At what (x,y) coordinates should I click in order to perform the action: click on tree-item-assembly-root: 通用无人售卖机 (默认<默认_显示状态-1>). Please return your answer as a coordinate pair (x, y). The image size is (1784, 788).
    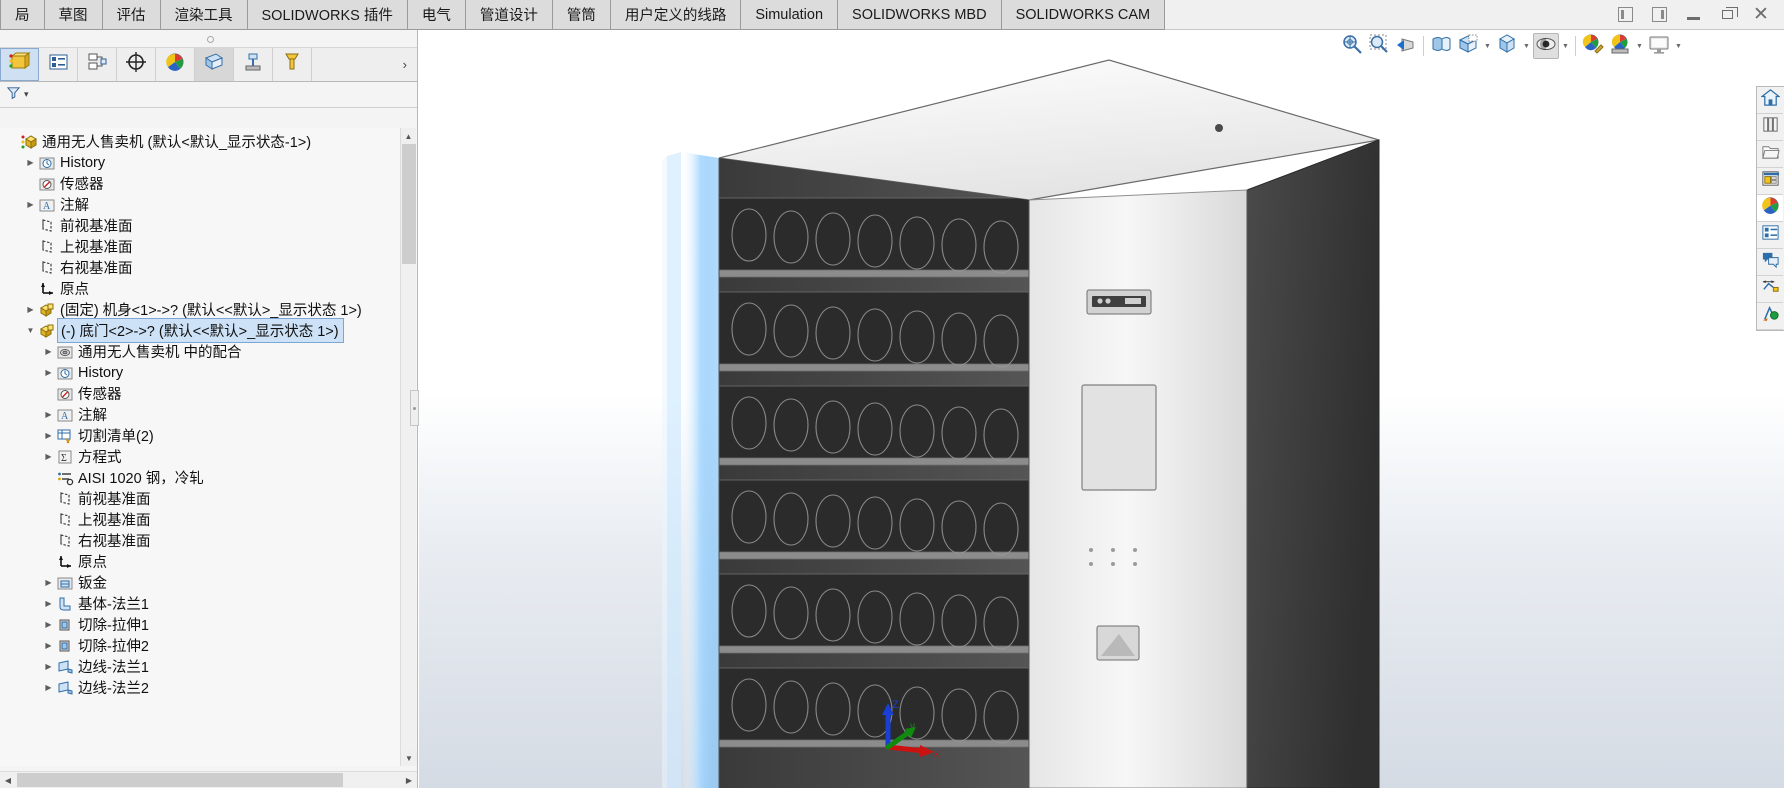
    Looking at the image, I should click on (200, 141).